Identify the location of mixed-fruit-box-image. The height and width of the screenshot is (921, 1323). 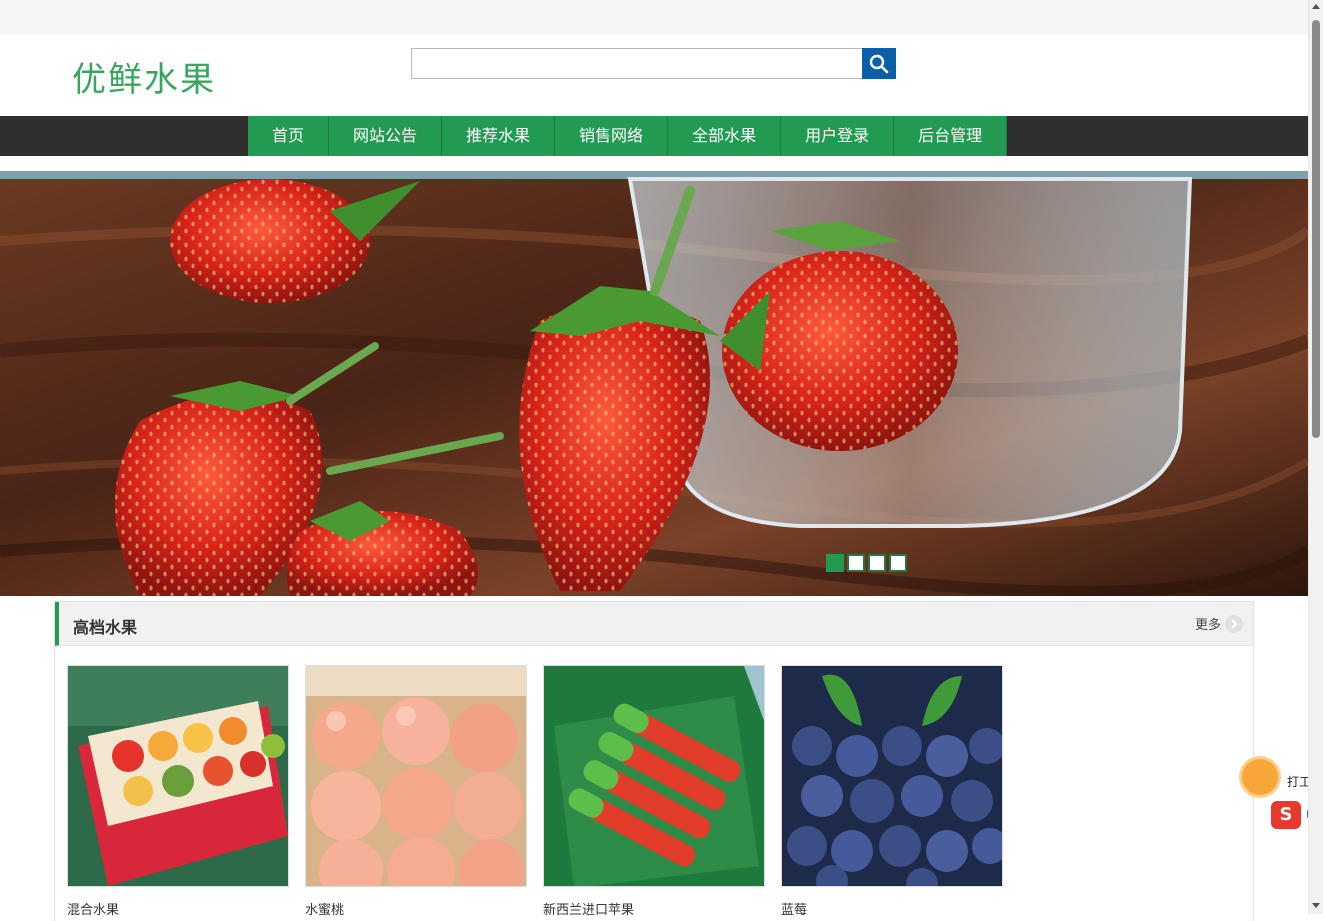
(178, 776).